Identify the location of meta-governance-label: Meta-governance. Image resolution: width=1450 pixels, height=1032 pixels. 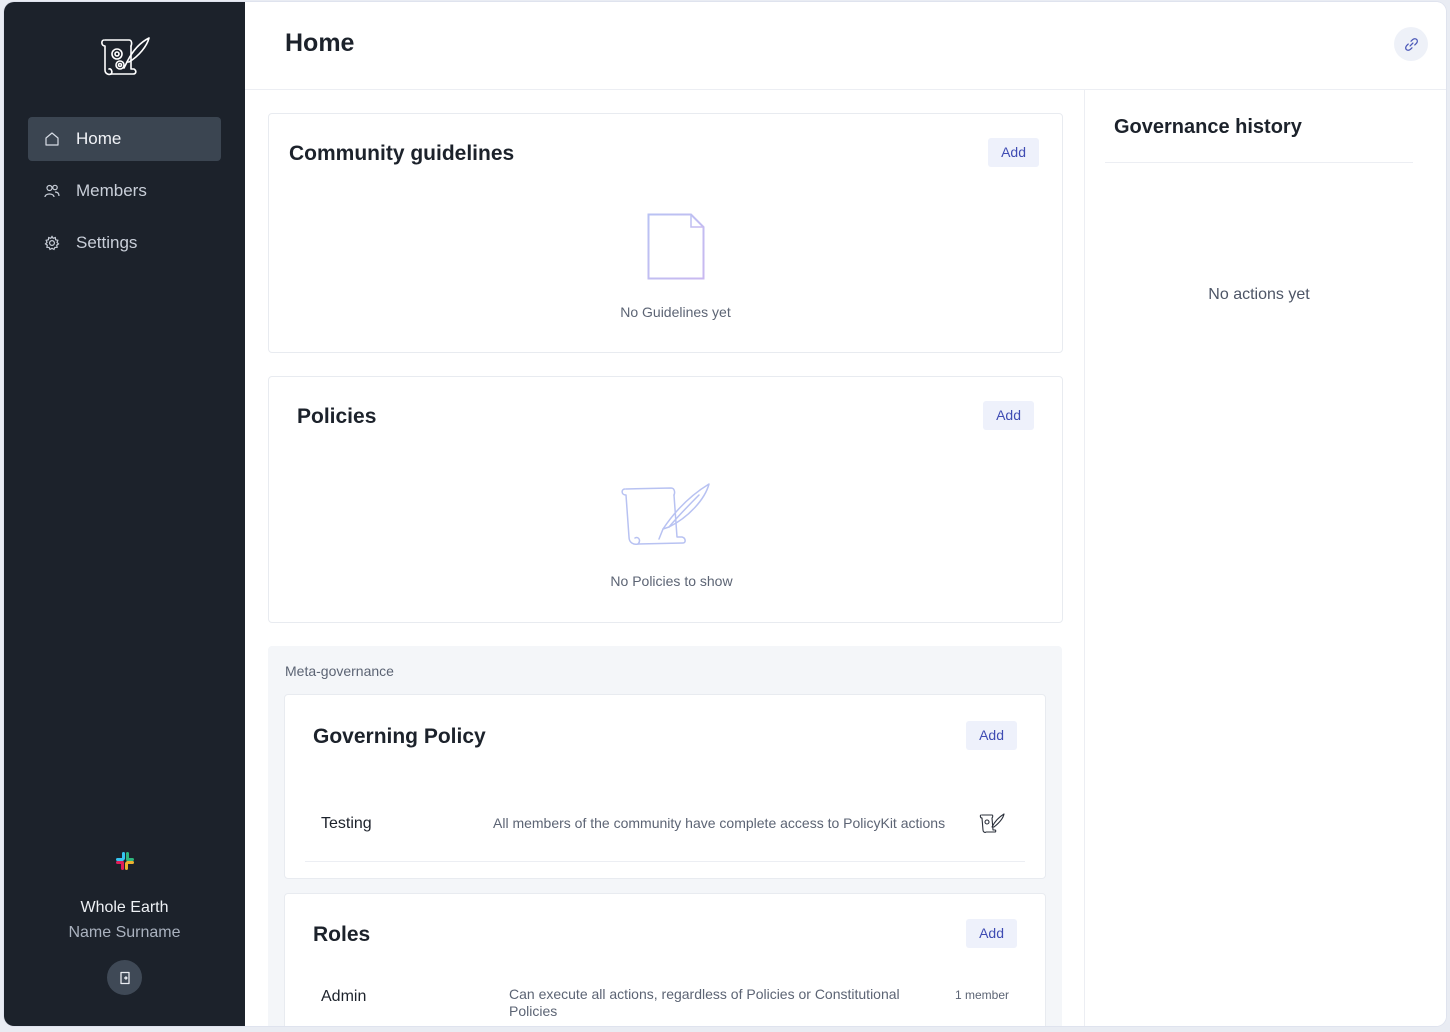
(339, 671).